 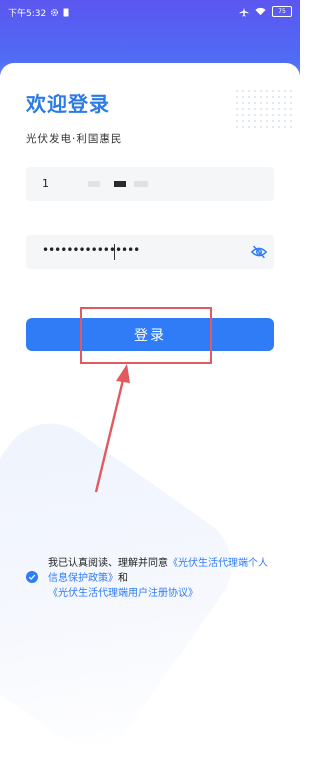 I want to click on password-input: ••••••••••••••••, so click(x=150, y=252).